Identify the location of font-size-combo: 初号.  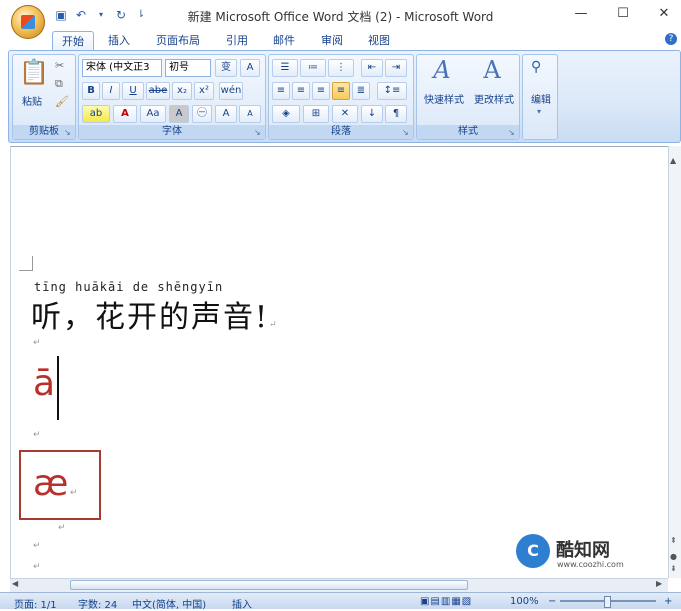
(188, 68).